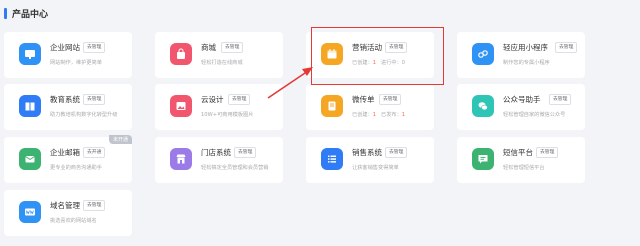  I want to click on product-description: 助力教培机构数字化转型升级, so click(84, 115).